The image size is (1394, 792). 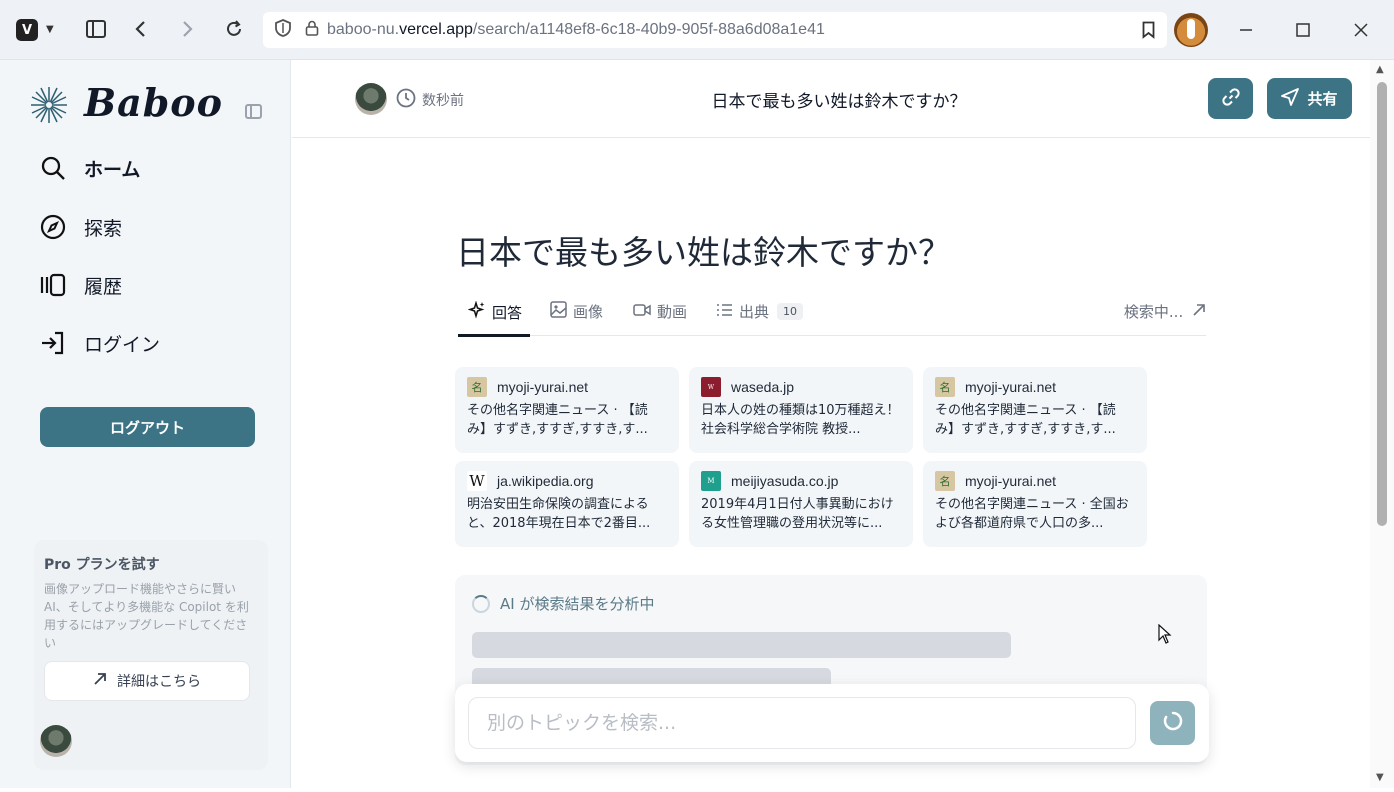 I want to click on followup-search-input, so click(x=802, y=723).